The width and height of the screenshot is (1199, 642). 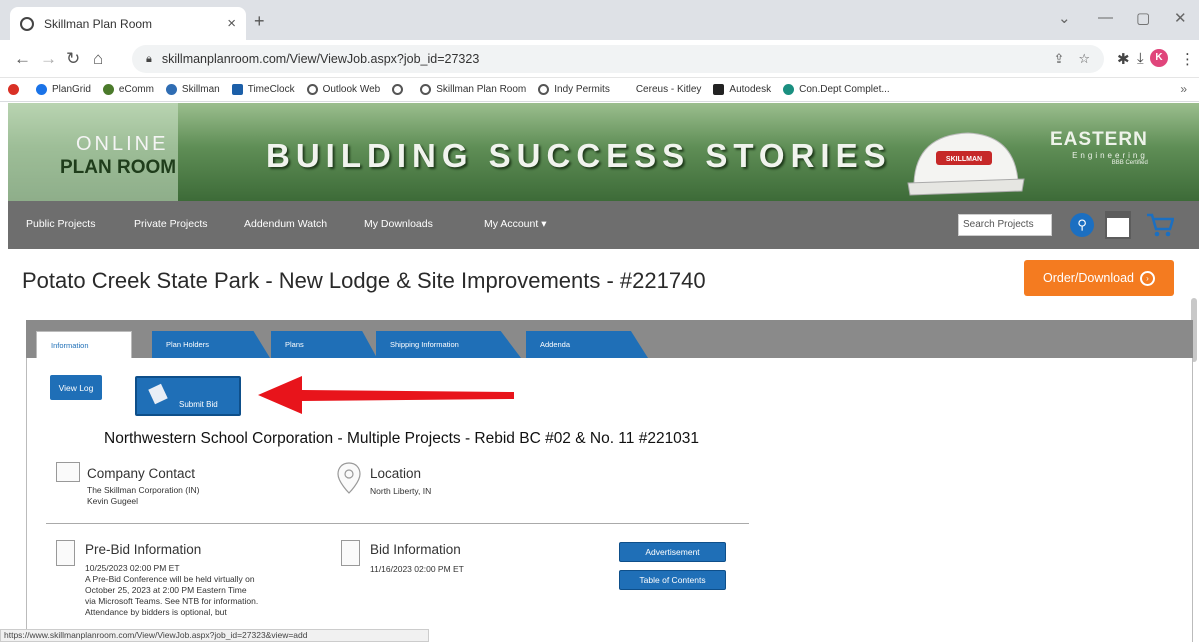 I want to click on prebid-title: Pre-Bid Information, so click(x=143, y=549).